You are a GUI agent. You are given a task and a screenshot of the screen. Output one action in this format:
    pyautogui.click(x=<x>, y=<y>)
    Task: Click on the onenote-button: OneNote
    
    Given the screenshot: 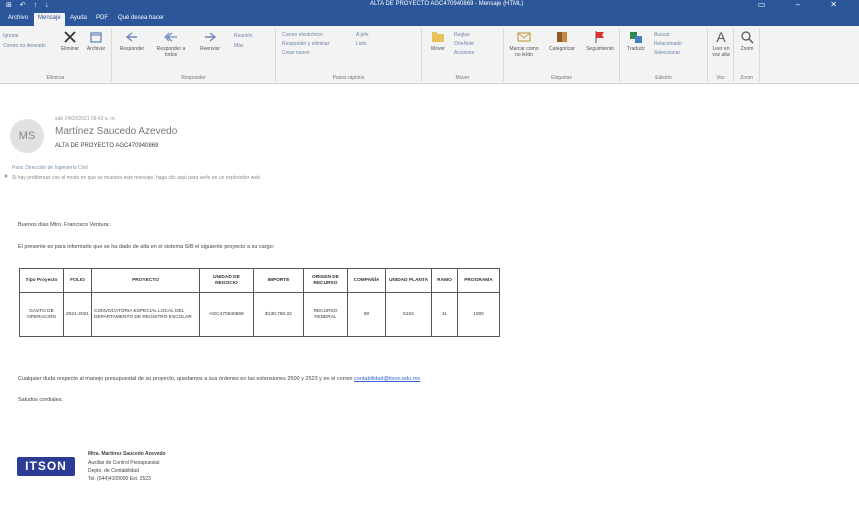 What is the action you would take?
    pyautogui.click(x=464, y=44)
    